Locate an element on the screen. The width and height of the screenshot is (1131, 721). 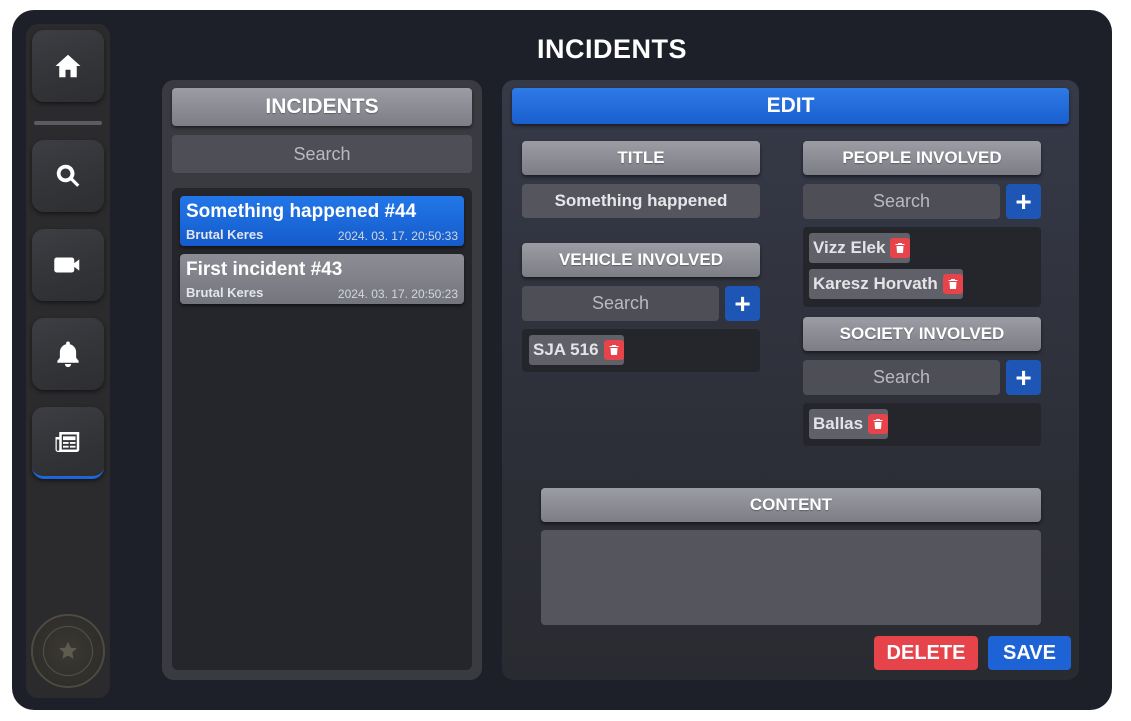
eagle-emblem-icon is located at coordinates (68, 650).